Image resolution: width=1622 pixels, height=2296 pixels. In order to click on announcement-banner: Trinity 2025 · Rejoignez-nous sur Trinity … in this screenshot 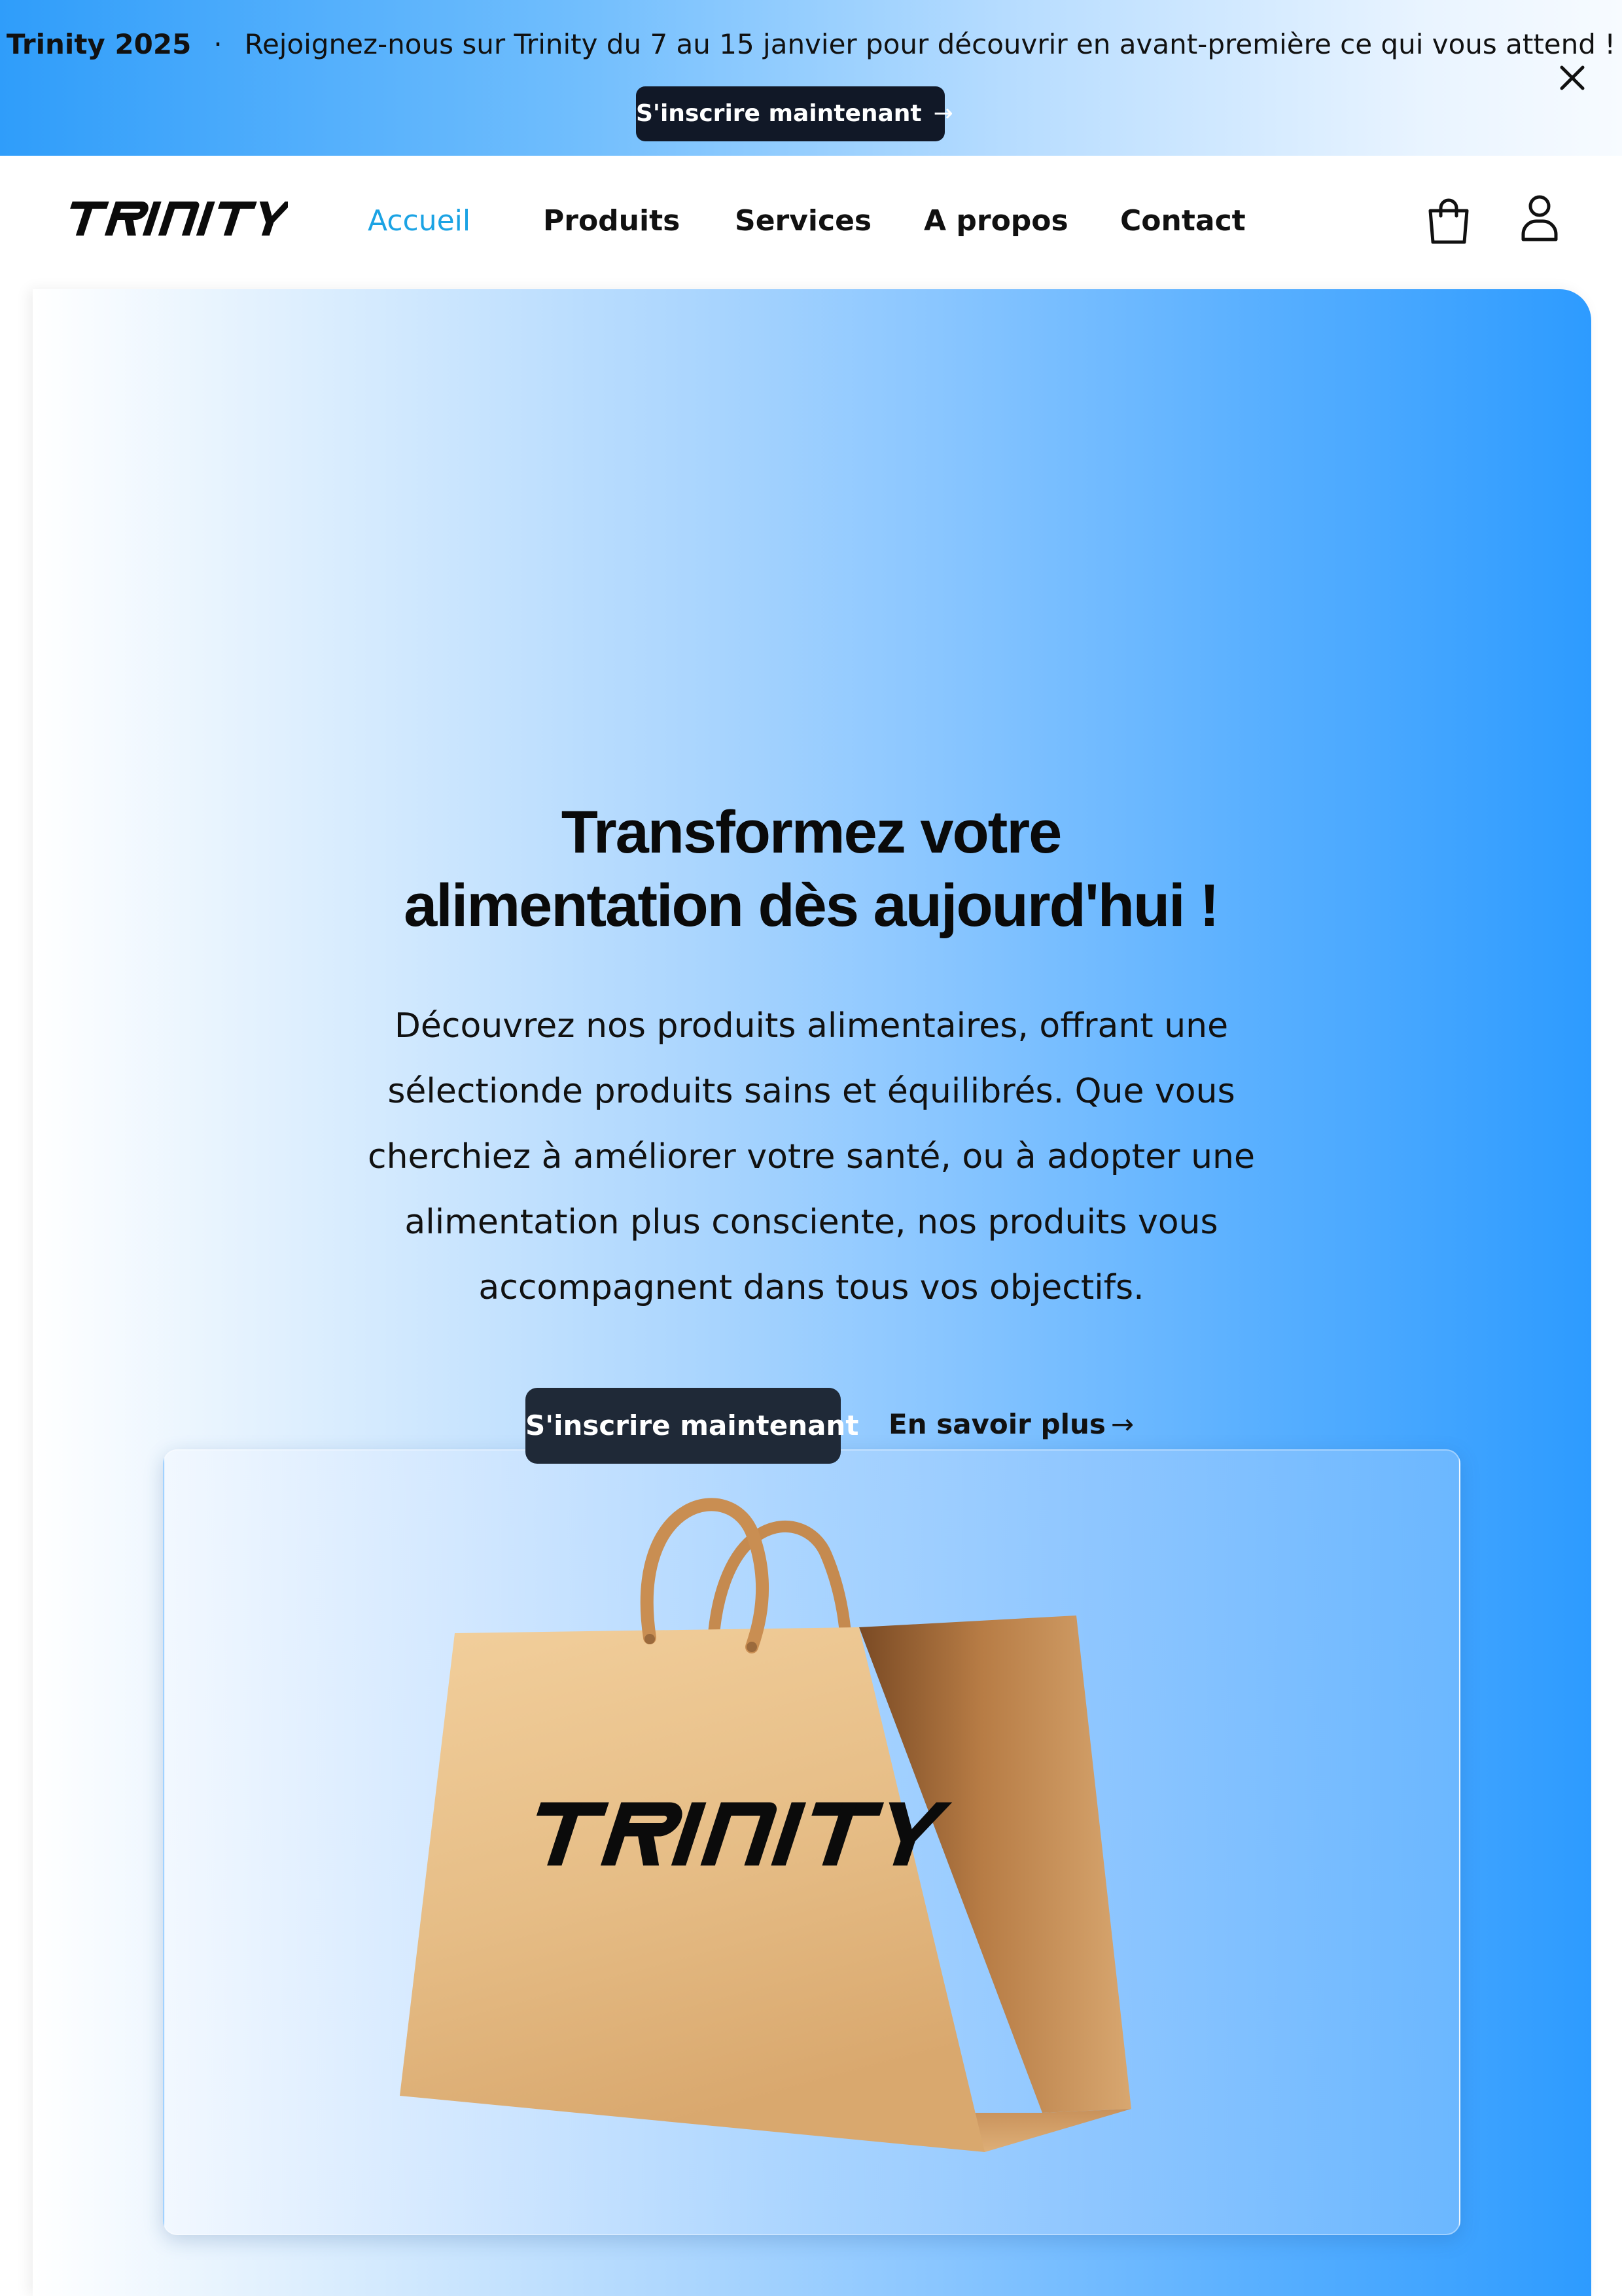, I will do `click(811, 78)`.